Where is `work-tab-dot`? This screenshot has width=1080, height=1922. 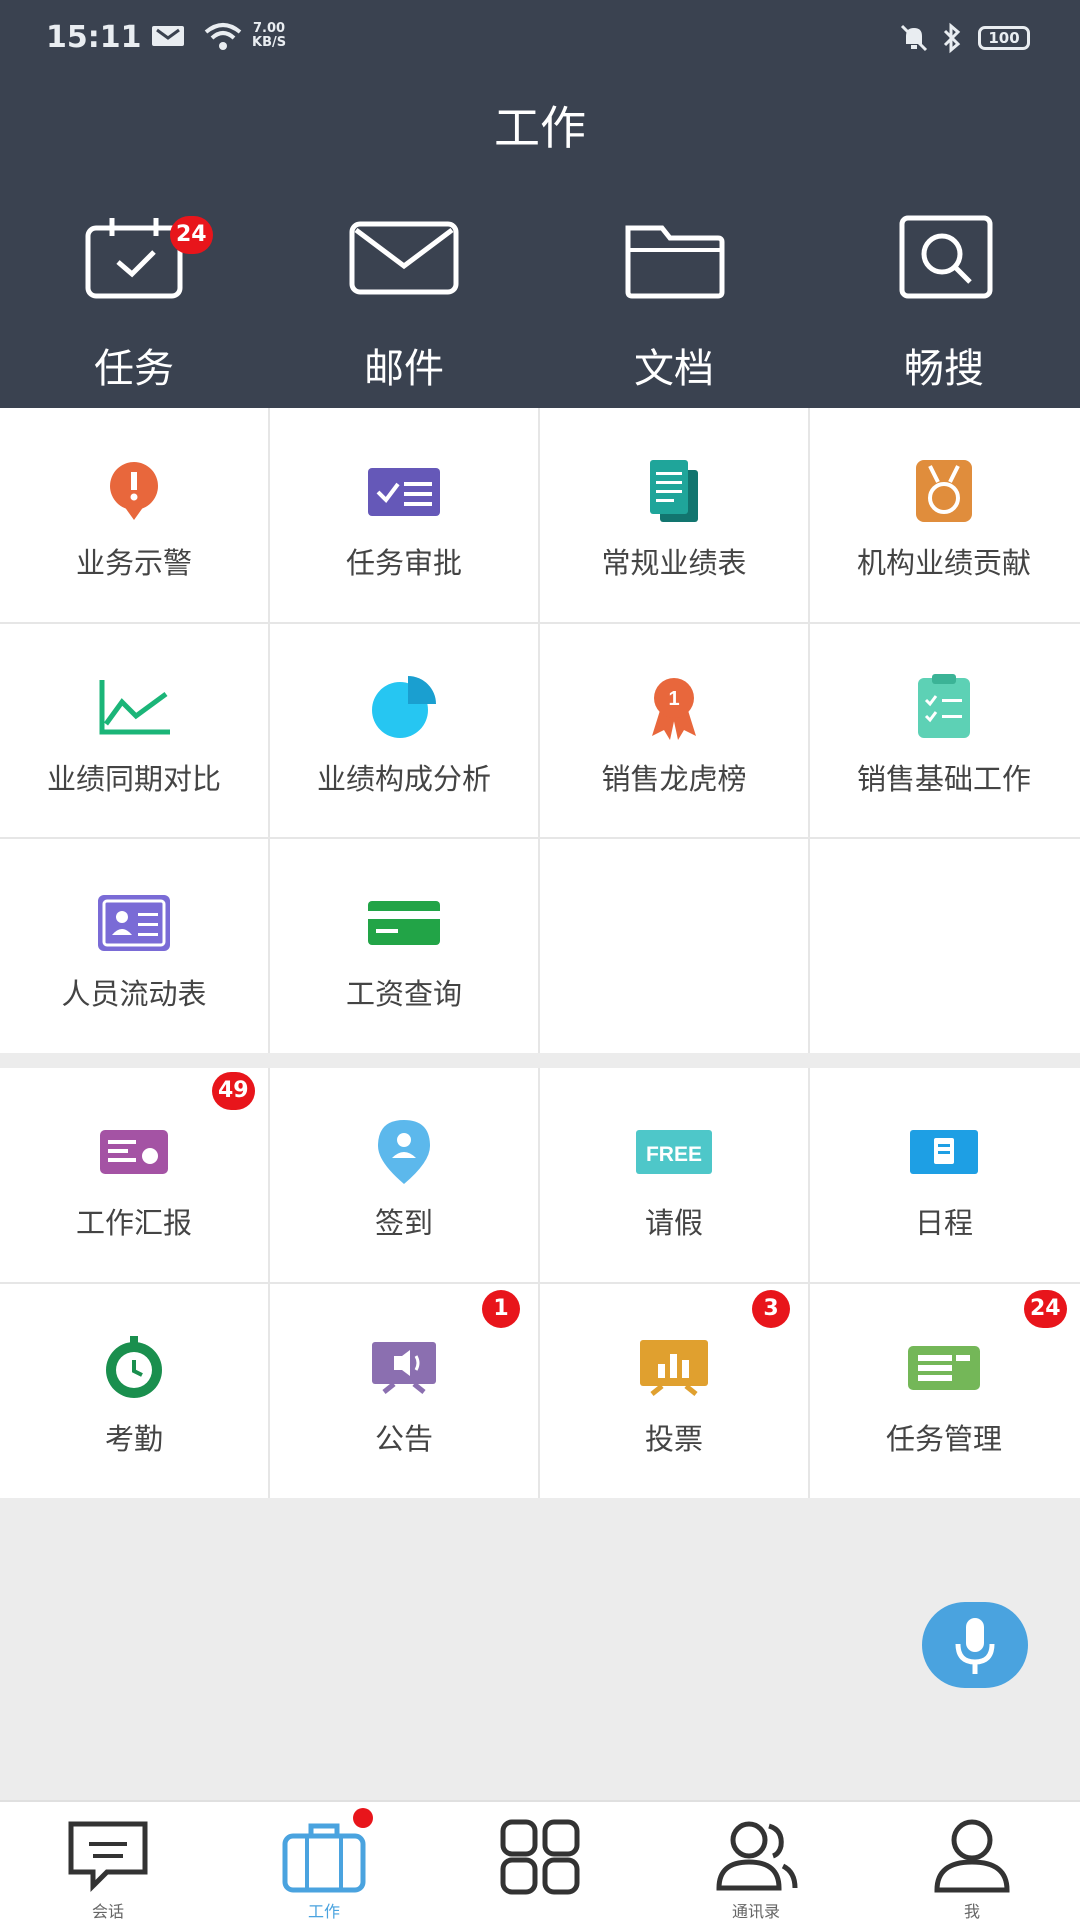 work-tab-dot is located at coordinates (363, 1818).